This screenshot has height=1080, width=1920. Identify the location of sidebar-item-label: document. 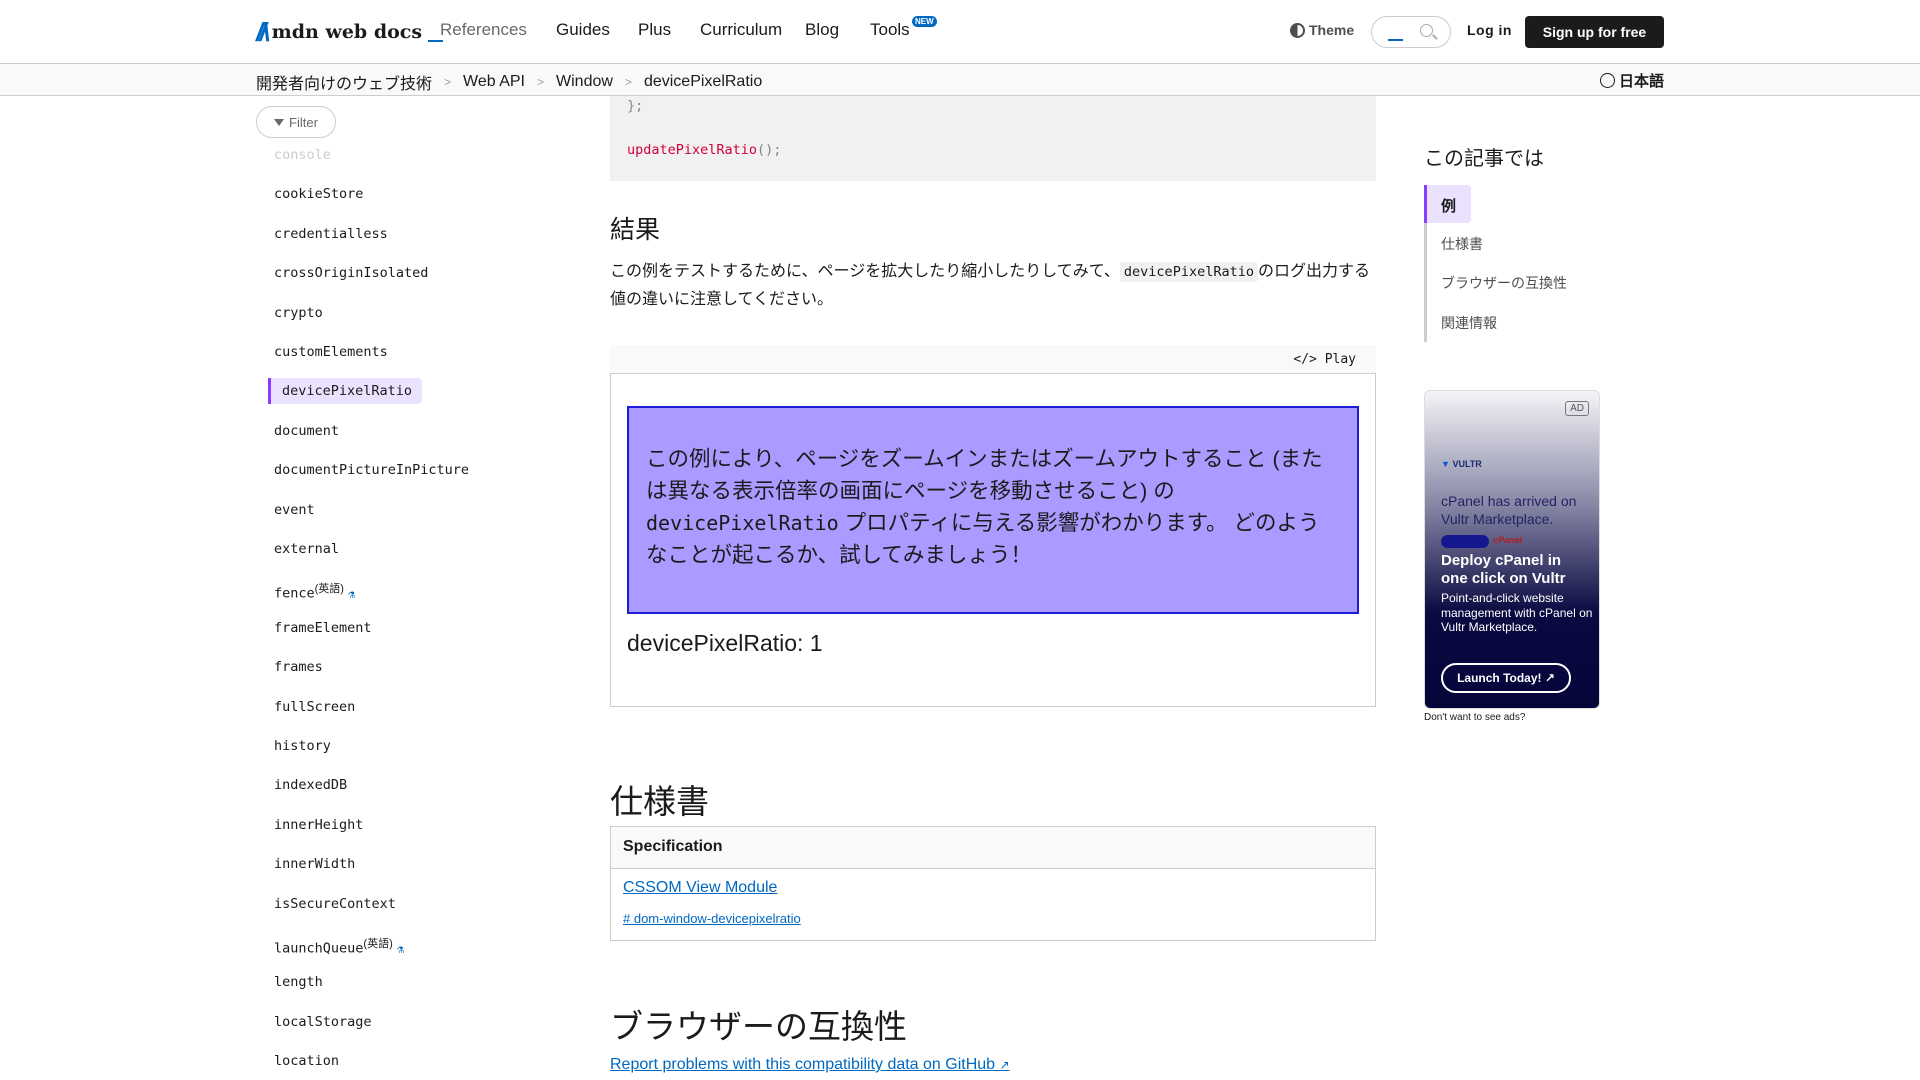
(307, 430).